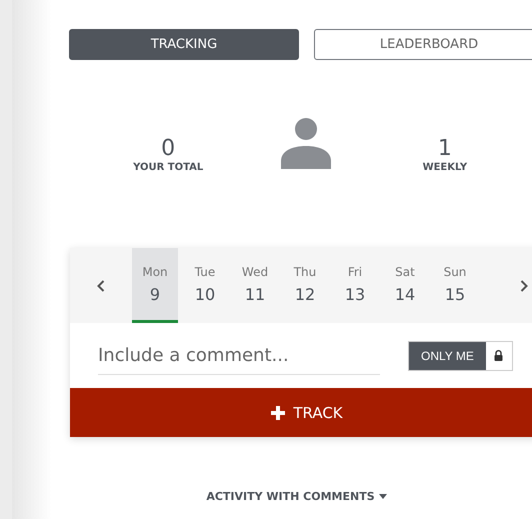 The width and height of the screenshot is (532, 519). What do you see at coordinates (306, 143) in the screenshot?
I see `user-icon` at bounding box center [306, 143].